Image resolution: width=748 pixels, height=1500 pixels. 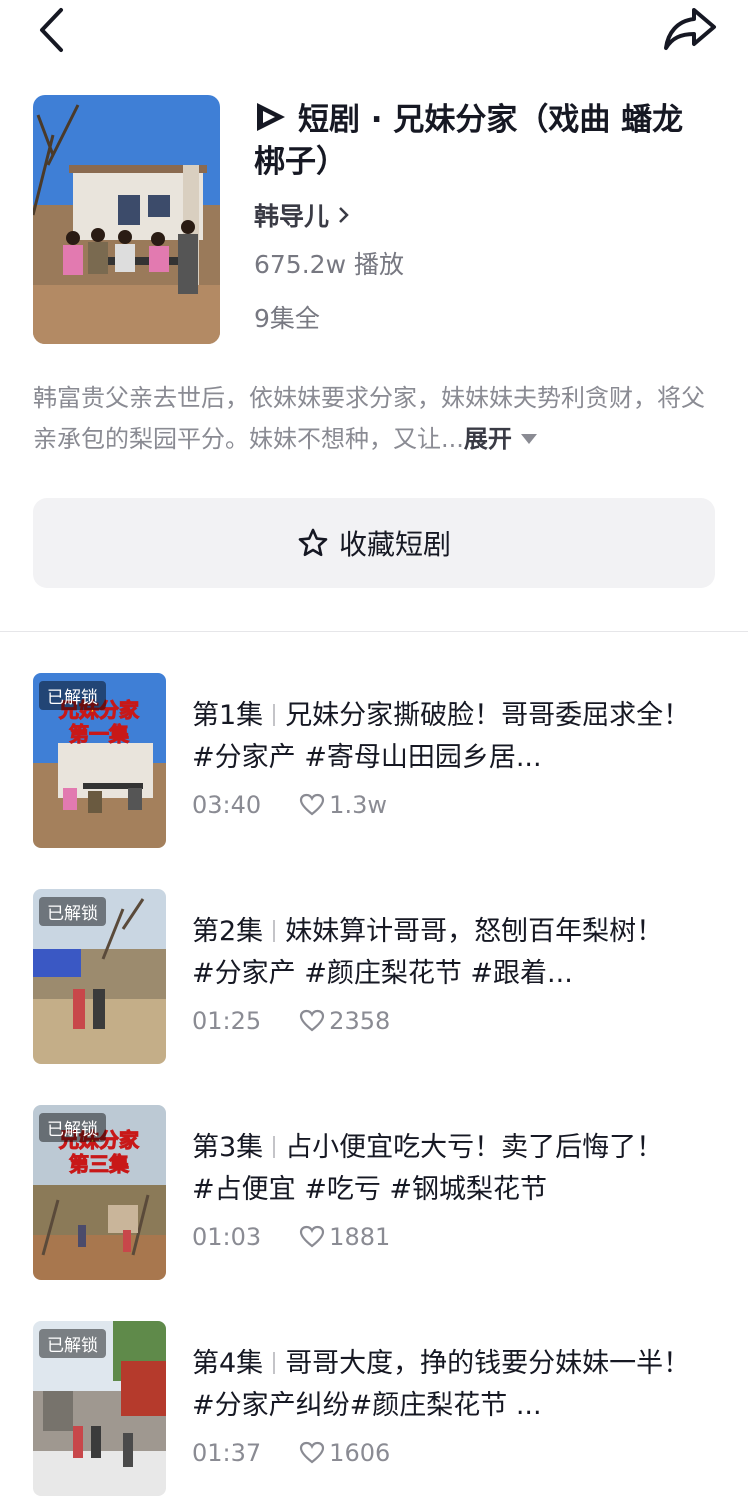 I want to click on drama-cover-image, so click(x=126, y=219).